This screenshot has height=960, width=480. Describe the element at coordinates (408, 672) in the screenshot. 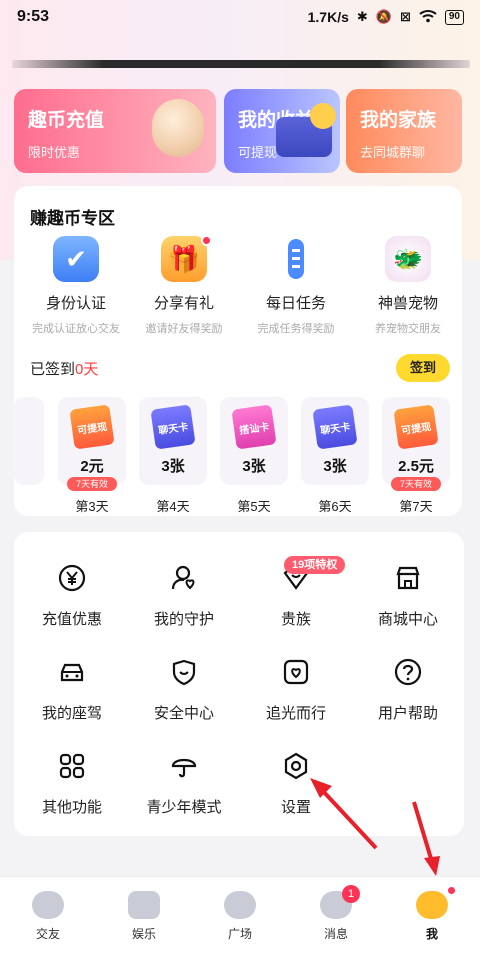

I see `help-icon` at that location.